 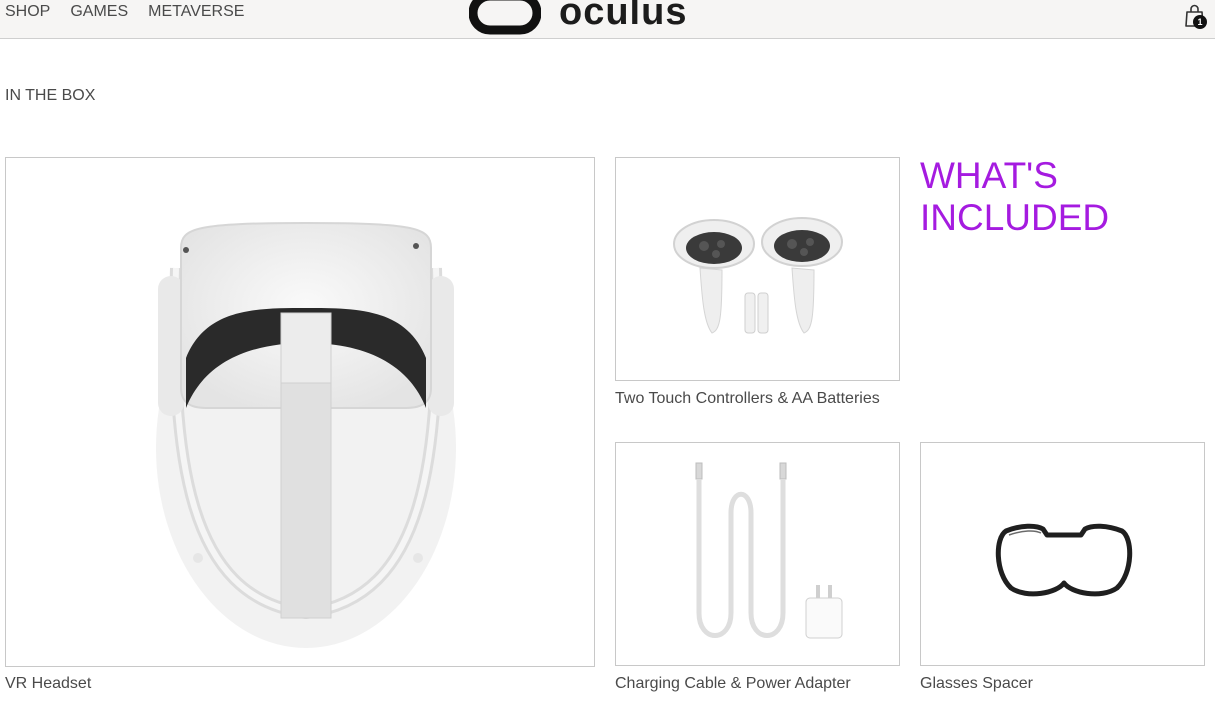 I want to click on product-card-controllers, so click(x=757, y=269).